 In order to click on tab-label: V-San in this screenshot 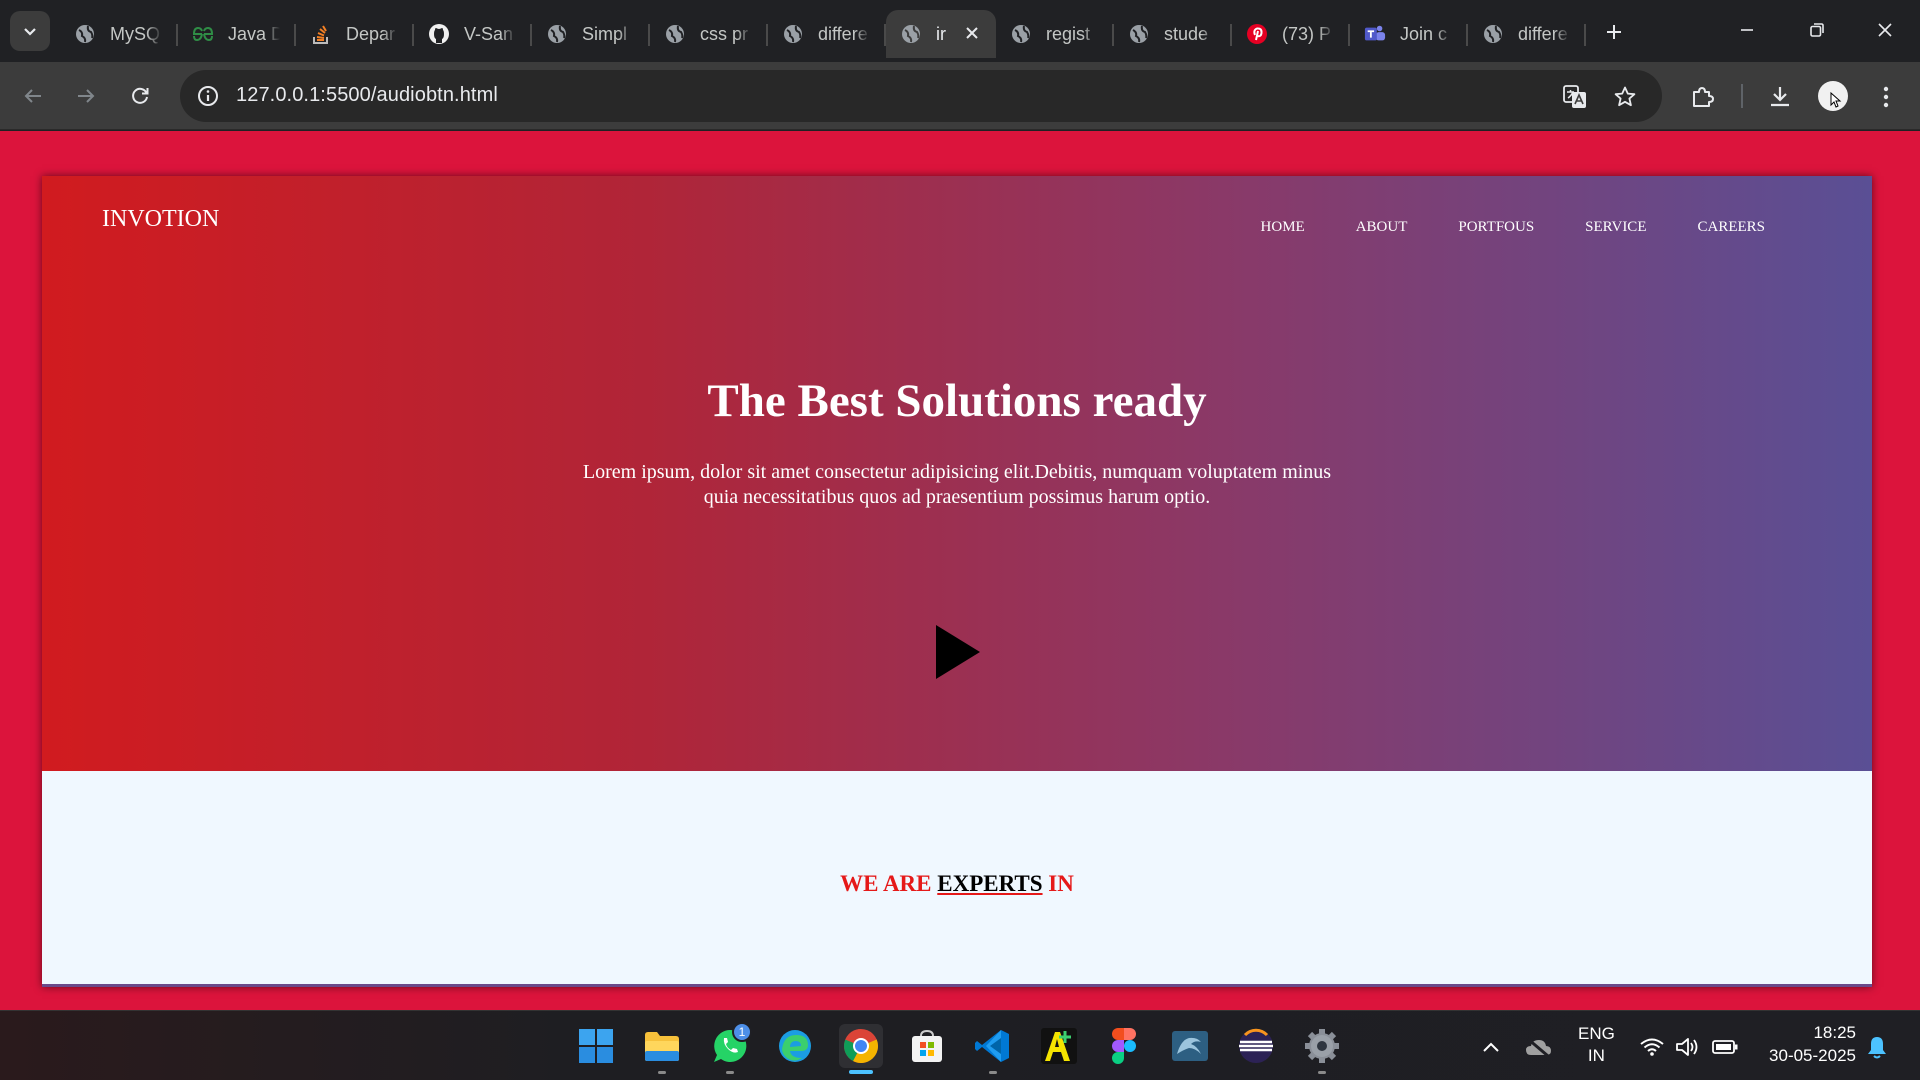, I will do `click(489, 33)`.